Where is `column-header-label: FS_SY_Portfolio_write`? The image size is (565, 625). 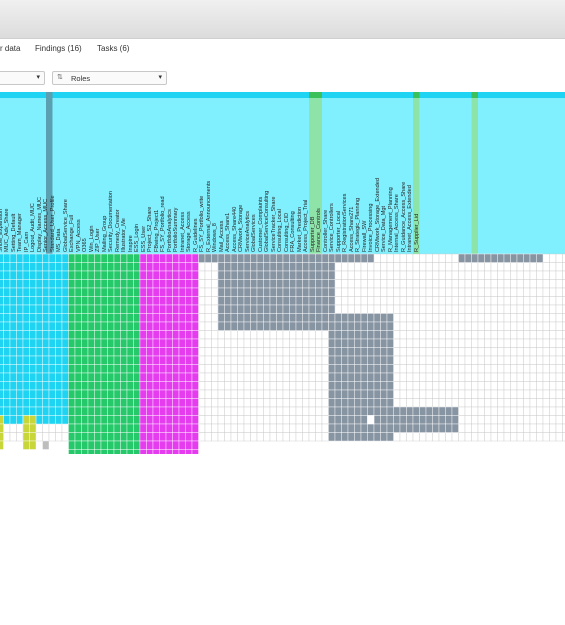 column-header-label: FS_SY_Portfolio_write is located at coordinates (202, 224).